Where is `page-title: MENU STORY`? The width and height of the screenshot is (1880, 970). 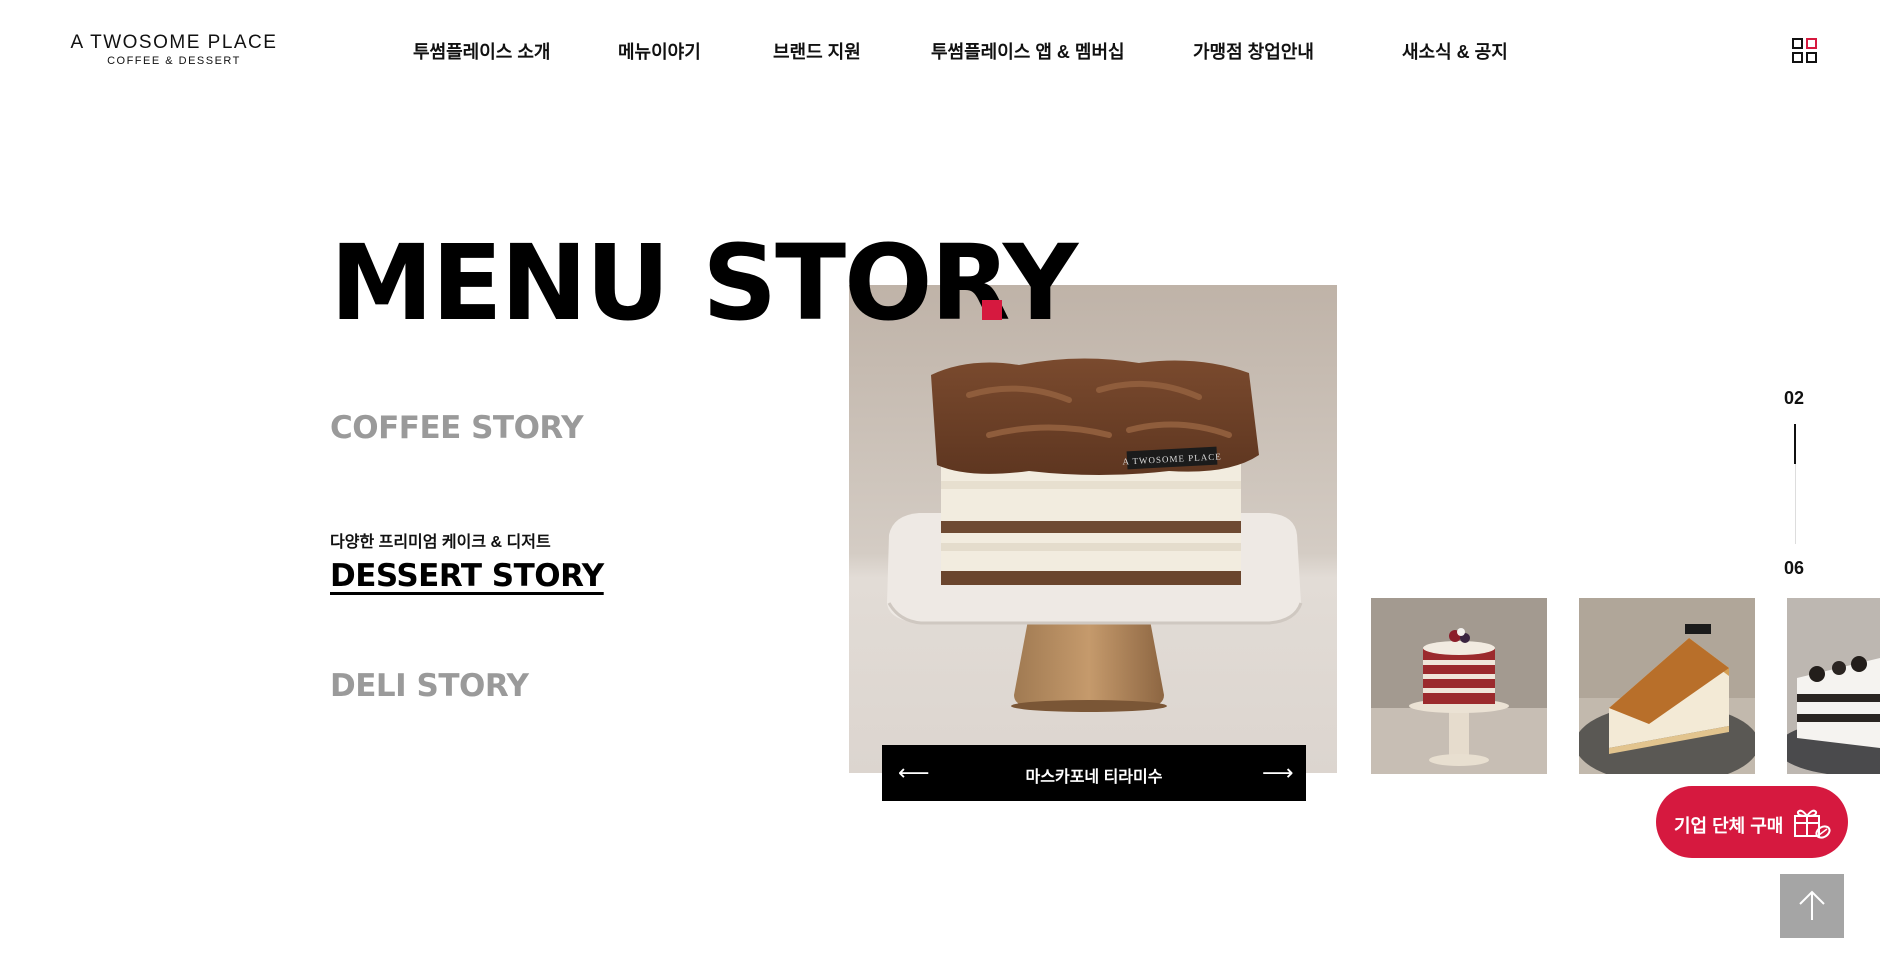 page-title: MENU STORY is located at coordinates (704, 283).